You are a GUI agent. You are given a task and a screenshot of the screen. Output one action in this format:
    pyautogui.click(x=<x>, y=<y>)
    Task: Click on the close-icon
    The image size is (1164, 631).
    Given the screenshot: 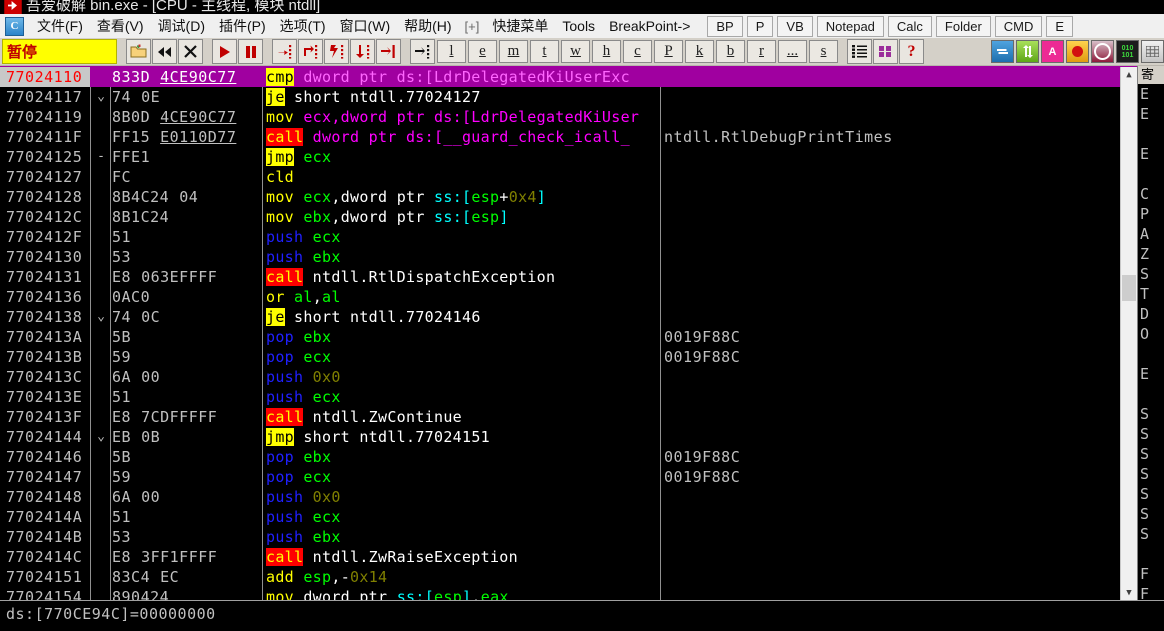 What is the action you would take?
    pyautogui.click(x=190, y=51)
    